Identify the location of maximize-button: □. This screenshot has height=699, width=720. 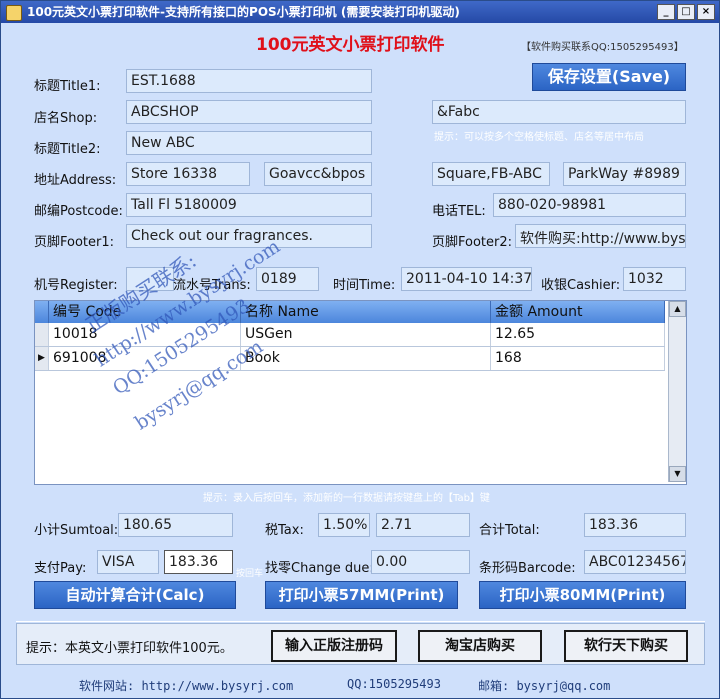
(686, 12).